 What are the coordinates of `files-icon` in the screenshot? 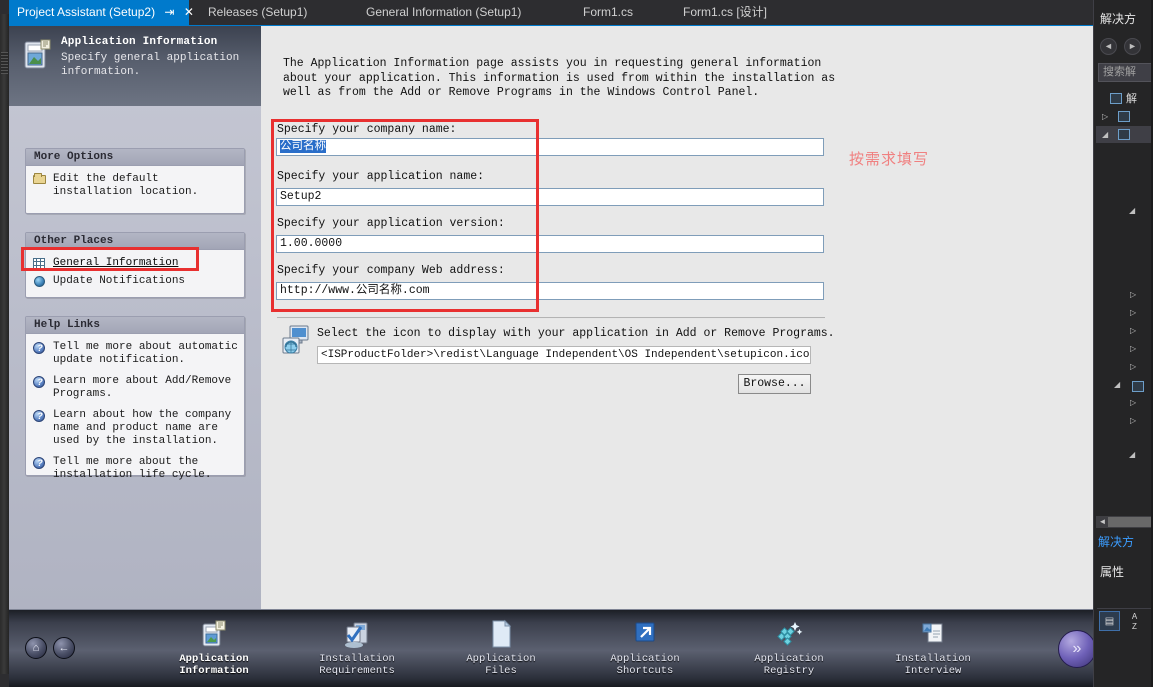 It's located at (501, 634).